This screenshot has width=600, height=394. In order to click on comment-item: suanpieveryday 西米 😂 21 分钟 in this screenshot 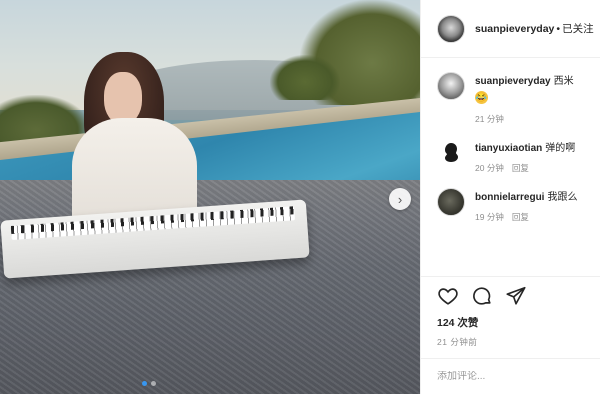, I will do `click(510, 98)`.